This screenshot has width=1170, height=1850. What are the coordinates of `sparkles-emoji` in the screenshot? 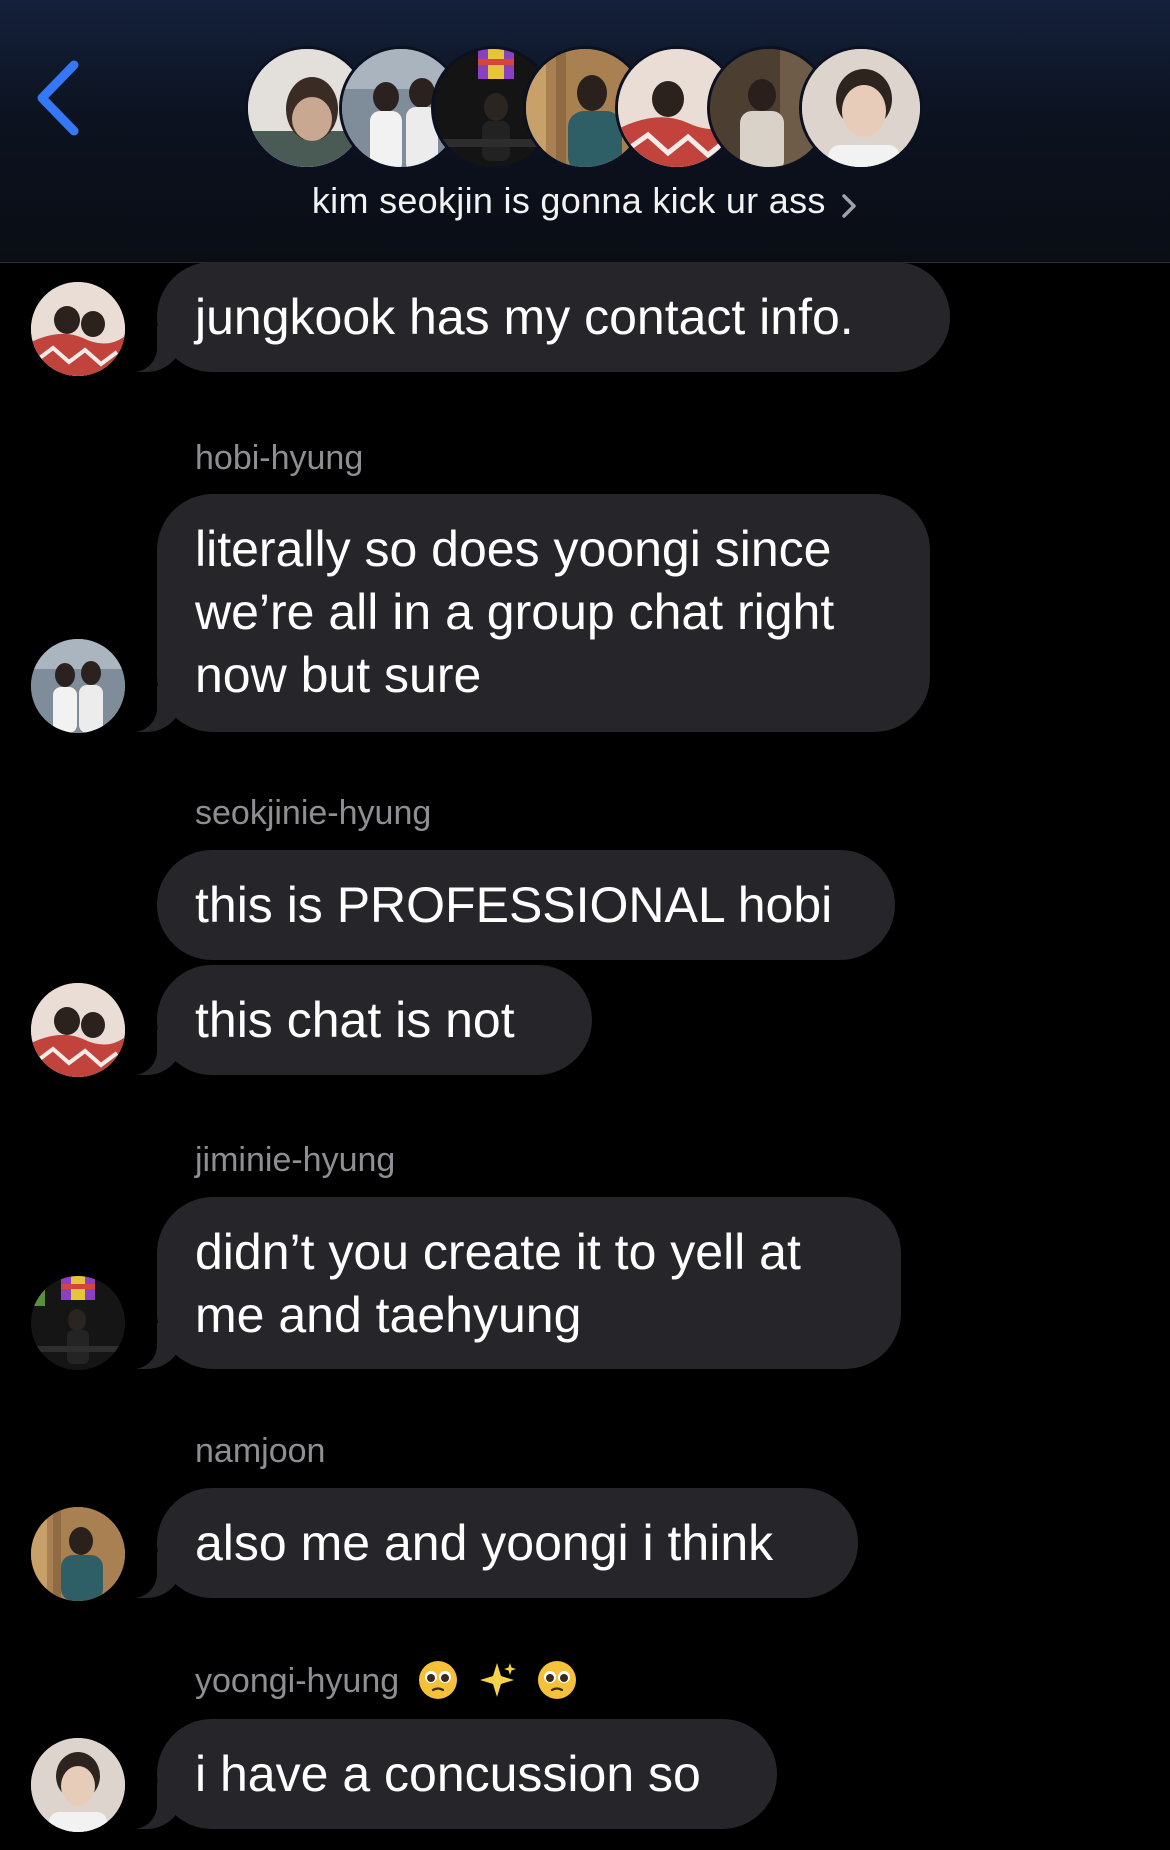 It's located at (498, 1680).